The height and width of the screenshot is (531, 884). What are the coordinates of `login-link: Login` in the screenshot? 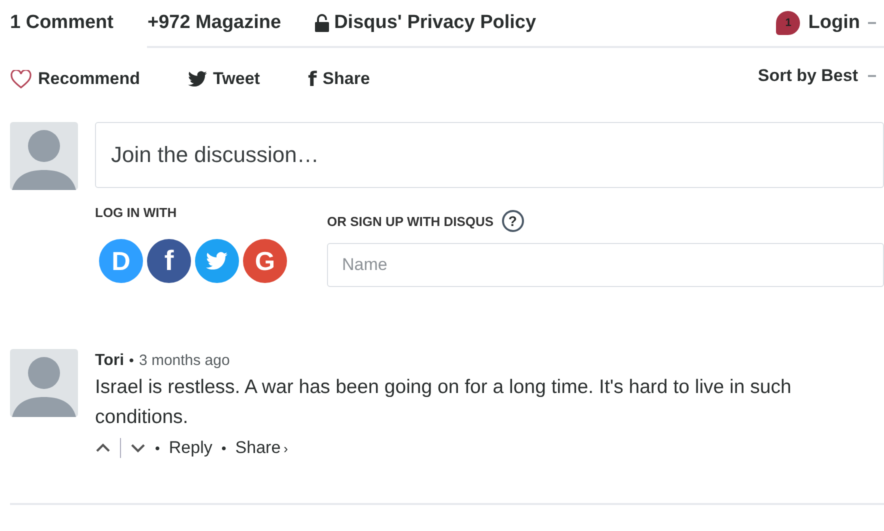 It's located at (834, 23).